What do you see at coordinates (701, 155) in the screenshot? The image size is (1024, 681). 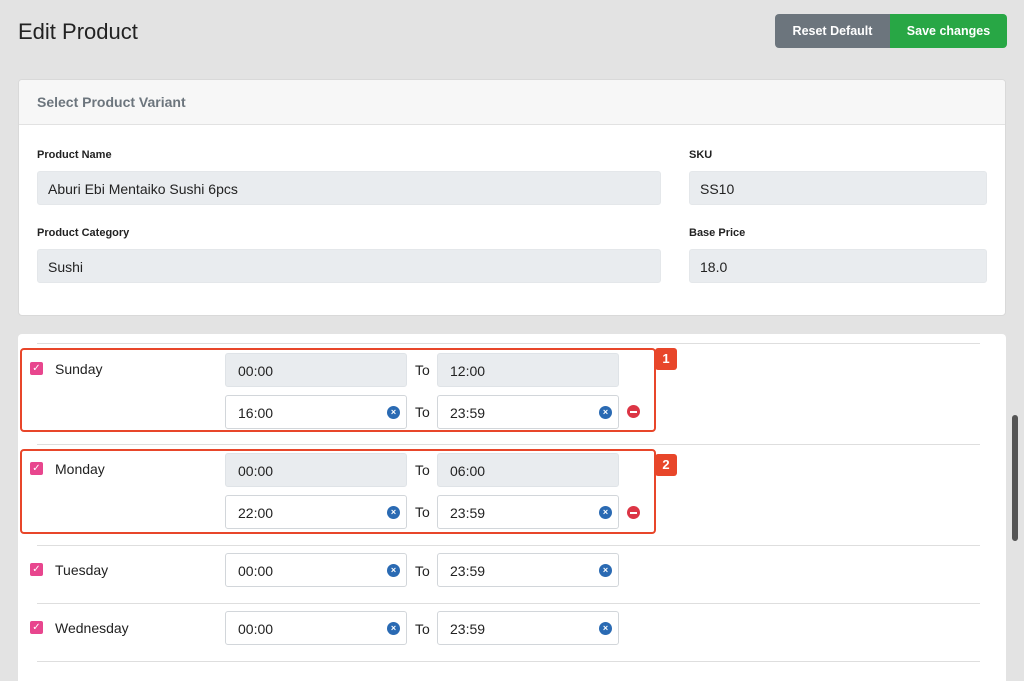 I see `sku-label: SKU` at bounding box center [701, 155].